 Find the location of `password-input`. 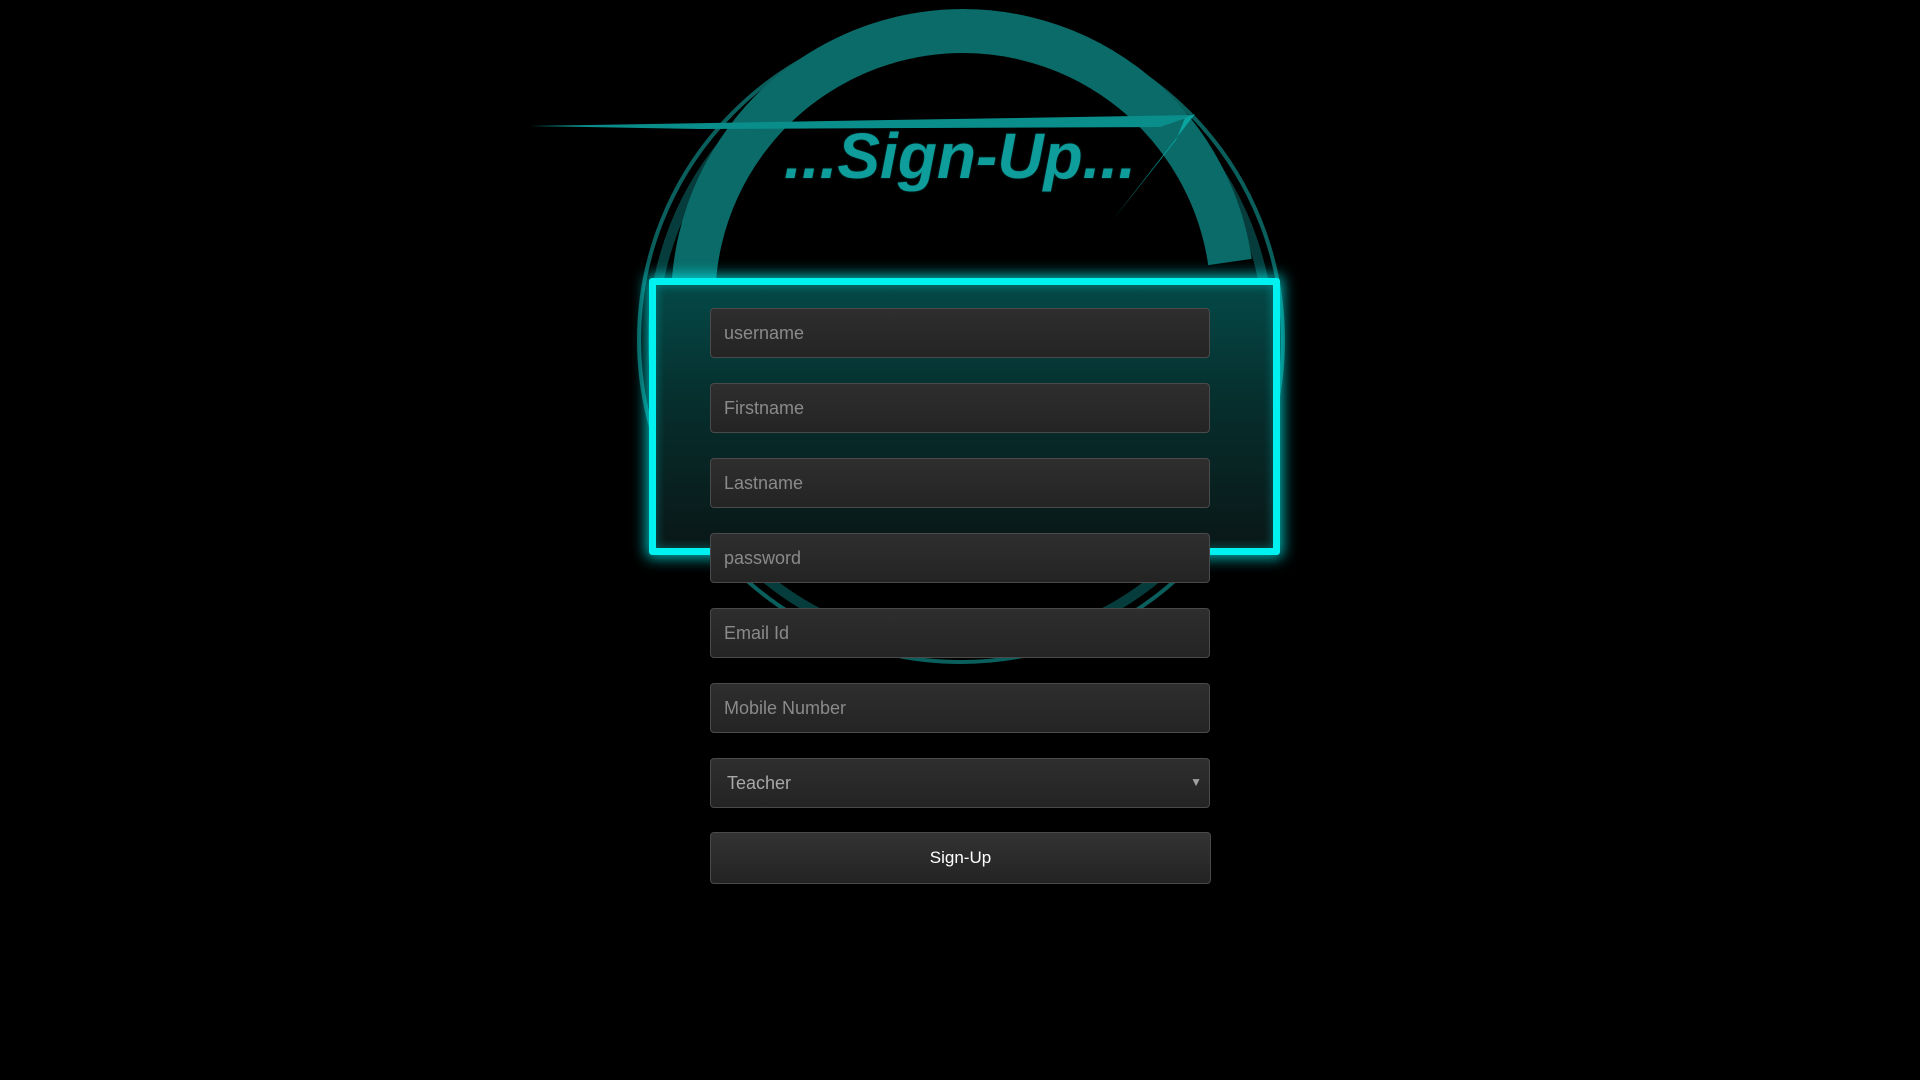

password-input is located at coordinates (960, 558).